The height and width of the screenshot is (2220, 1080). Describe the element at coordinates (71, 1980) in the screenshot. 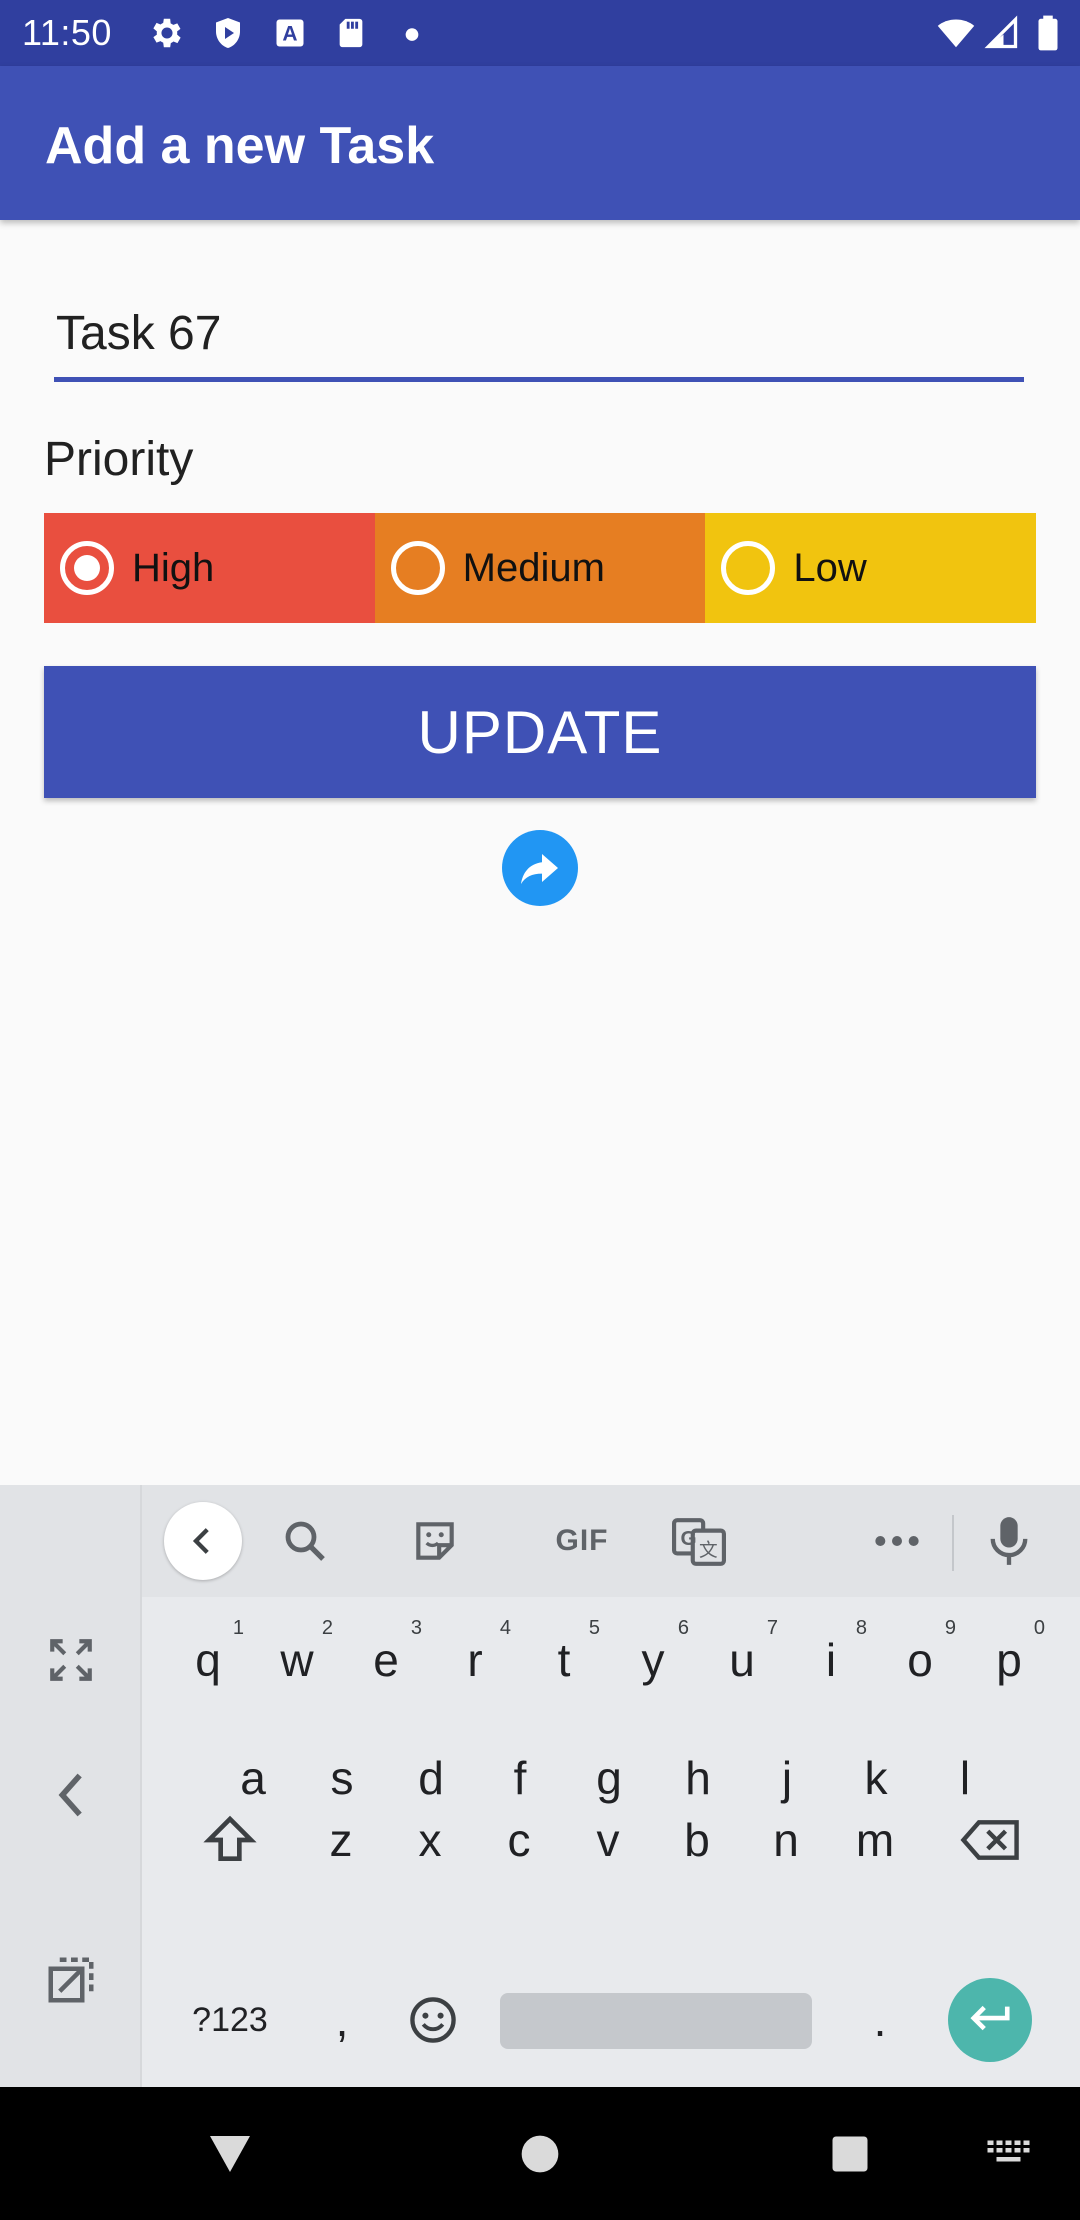

I see `popout-icon` at that location.